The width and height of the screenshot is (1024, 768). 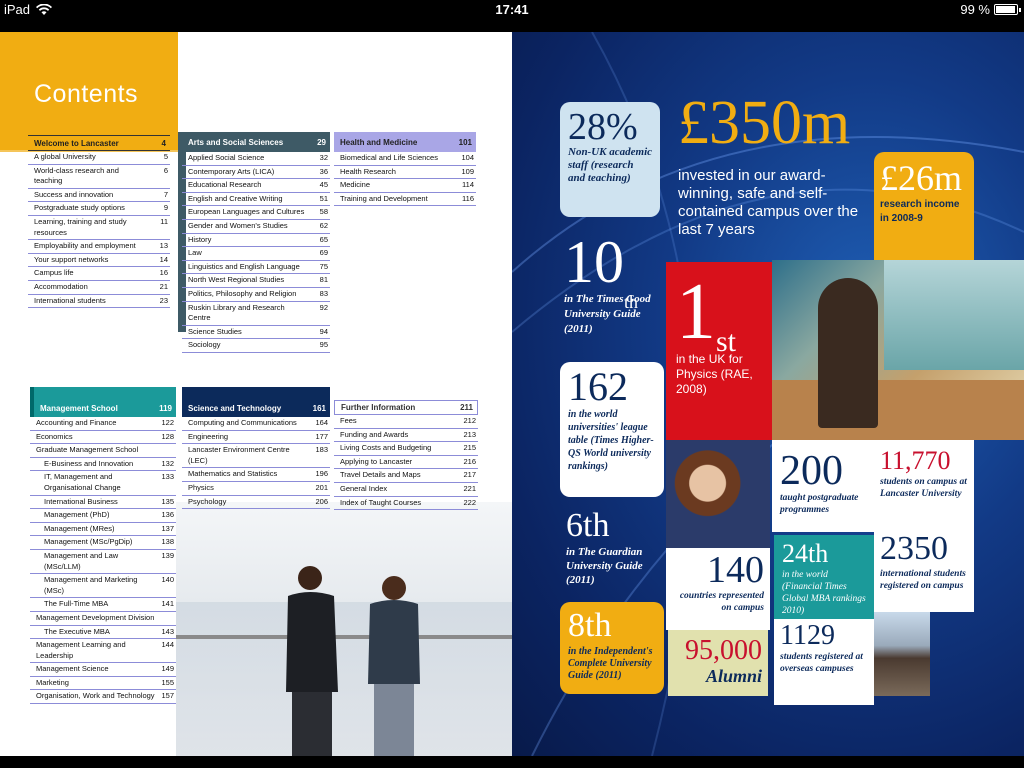 I want to click on toc-entry: Management Development Division, so click(x=103, y=619).